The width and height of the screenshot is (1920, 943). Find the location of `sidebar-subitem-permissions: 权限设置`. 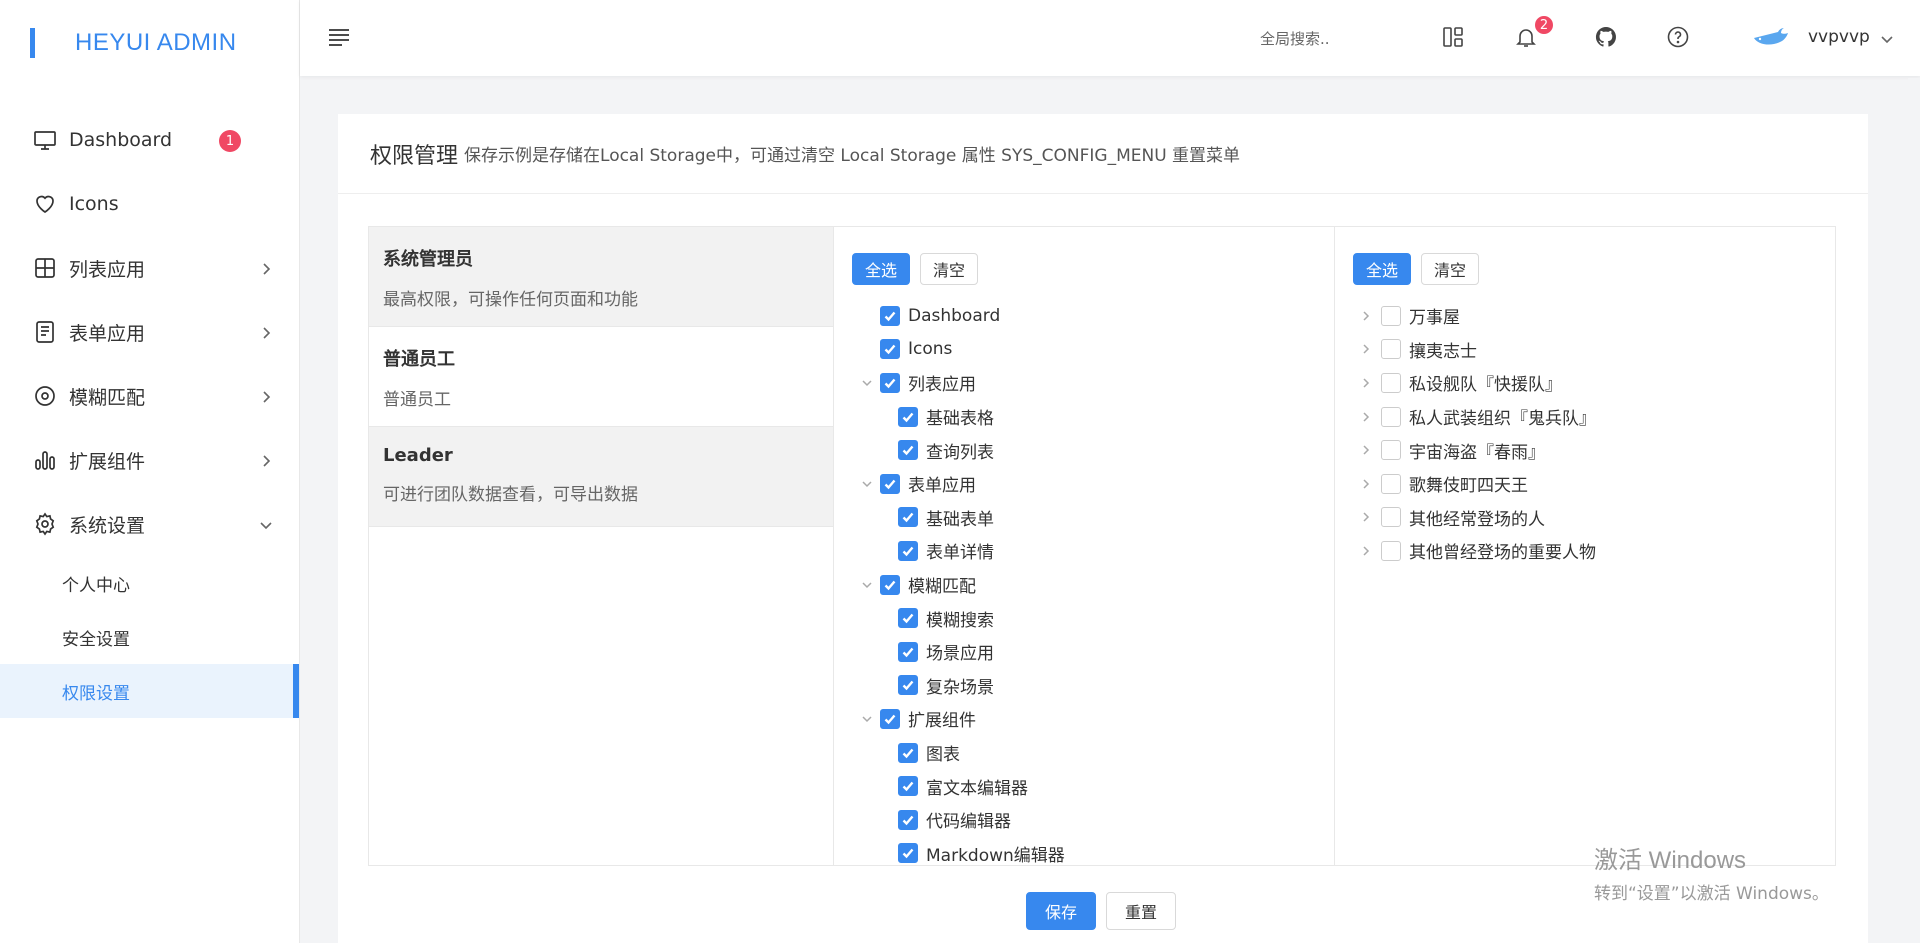

sidebar-subitem-permissions: 权限设置 is located at coordinates (149, 691).